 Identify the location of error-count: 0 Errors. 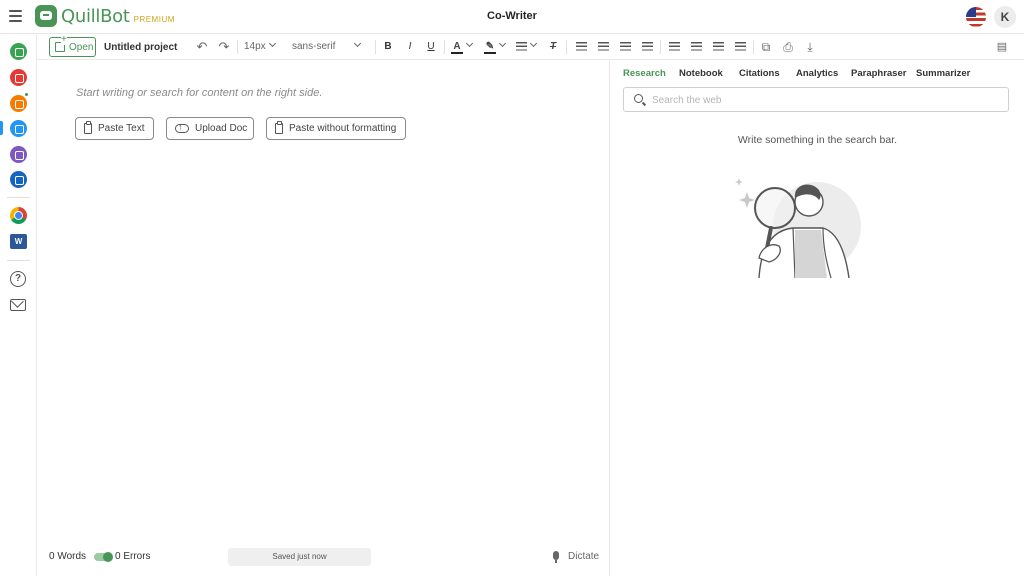
(133, 556).